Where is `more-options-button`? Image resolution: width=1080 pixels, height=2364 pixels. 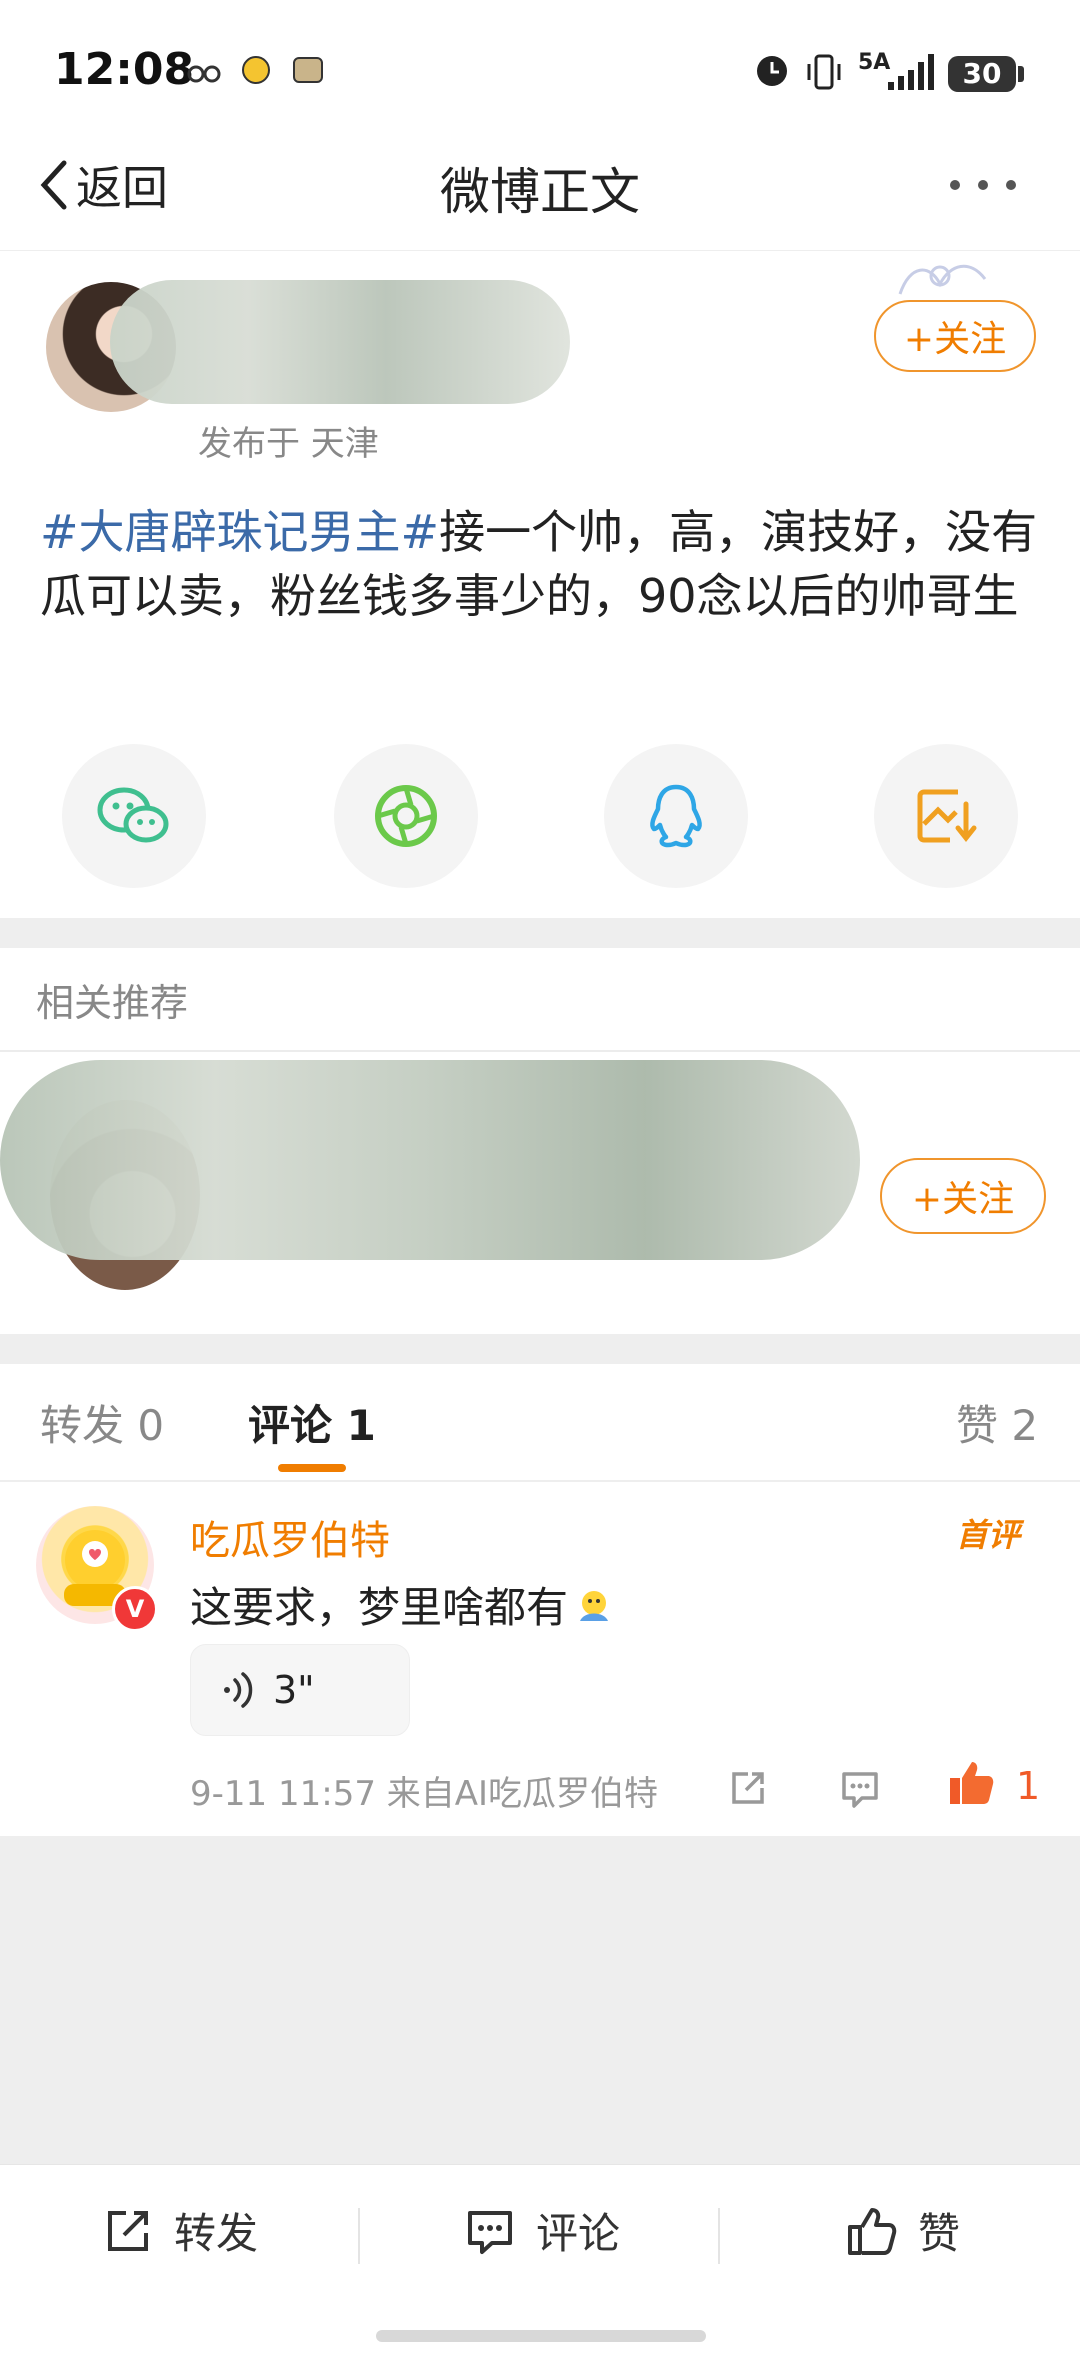 more-options-button is located at coordinates (1005, 185).